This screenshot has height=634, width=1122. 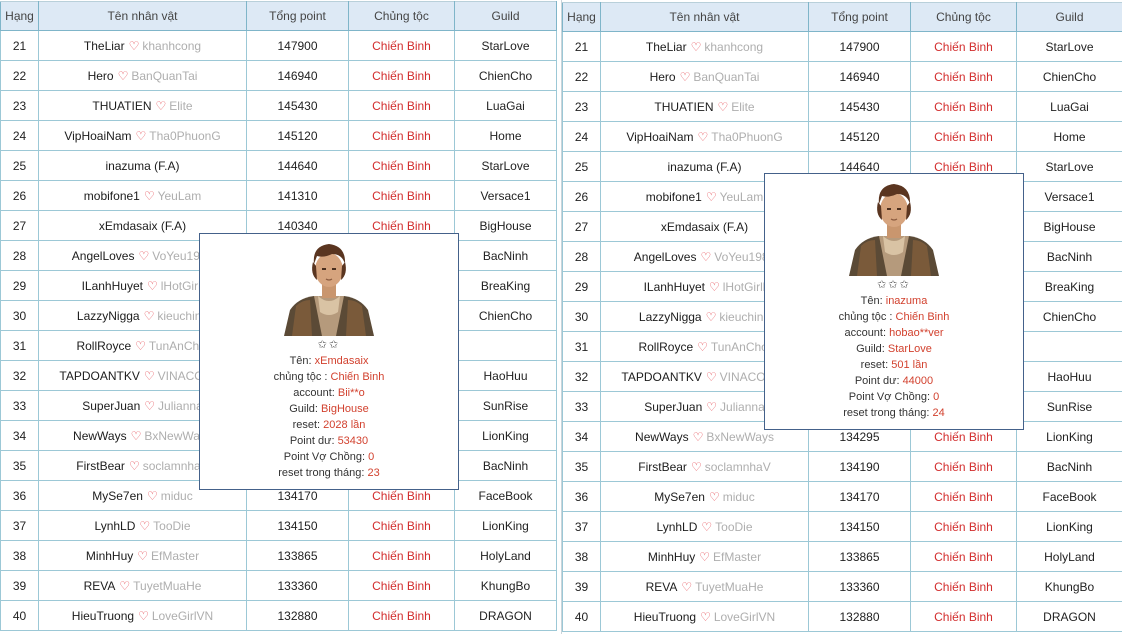 What do you see at coordinates (505, 465) in the screenshot?
I see `guild-cell: BacNinh` at bounding box center [505, 465].